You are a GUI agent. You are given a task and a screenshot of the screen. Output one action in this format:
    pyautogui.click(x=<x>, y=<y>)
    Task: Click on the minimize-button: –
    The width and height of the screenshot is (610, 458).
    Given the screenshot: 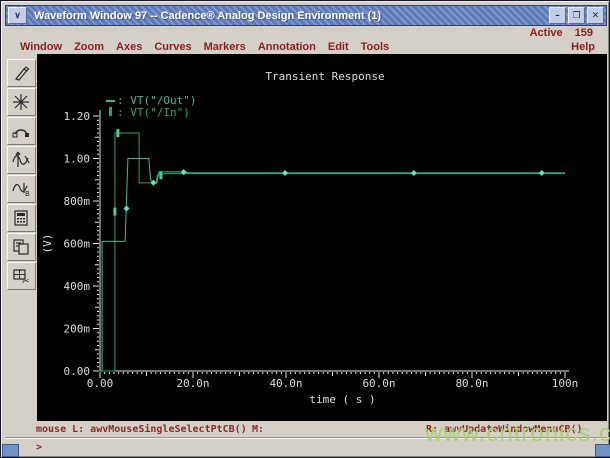 What is the action you would take?
    pyautogui.click(x=557, y=15)
    